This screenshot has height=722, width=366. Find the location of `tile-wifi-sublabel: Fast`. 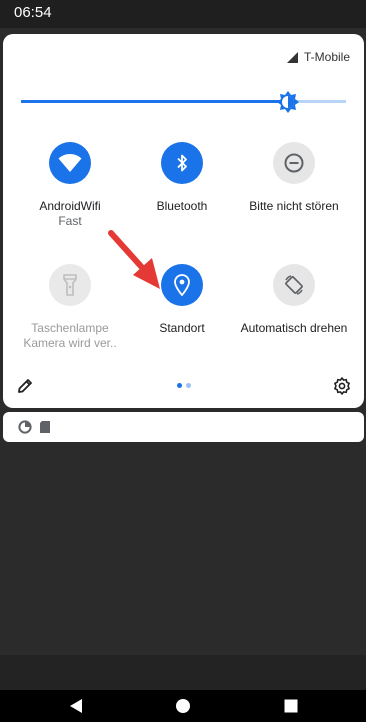

tile-wifi-sublabel: Fast is located at coordinates (70, 221).